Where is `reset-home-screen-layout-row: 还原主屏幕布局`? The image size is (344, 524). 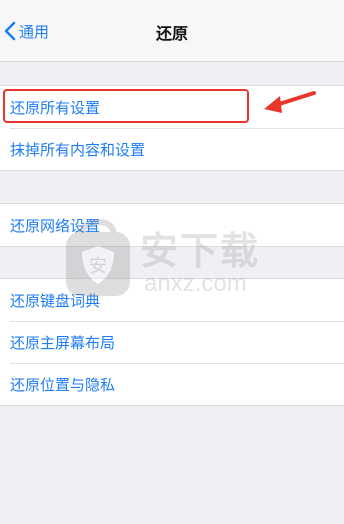 reset-home-screen-layout-row: 还原主屏幕布局 is located at coordinates (172, 342).